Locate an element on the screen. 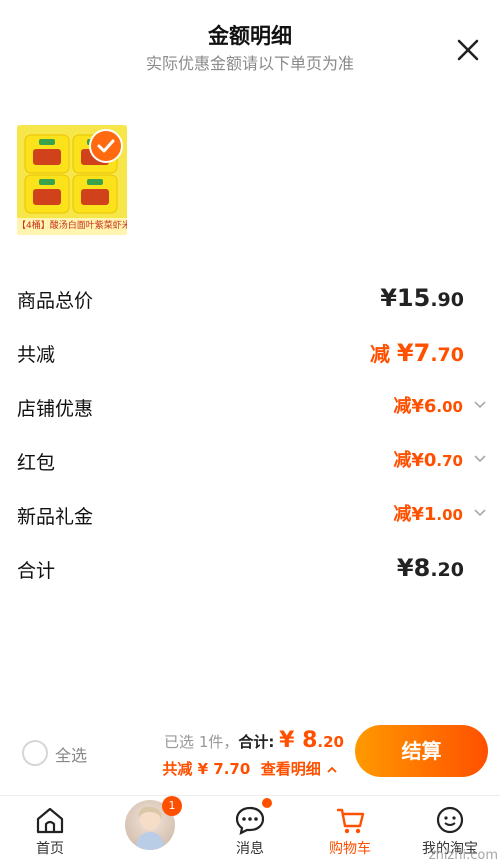 The width and height of the screenshot is (500, 865). select-all-checkbox is located at coordinates (35, 753).